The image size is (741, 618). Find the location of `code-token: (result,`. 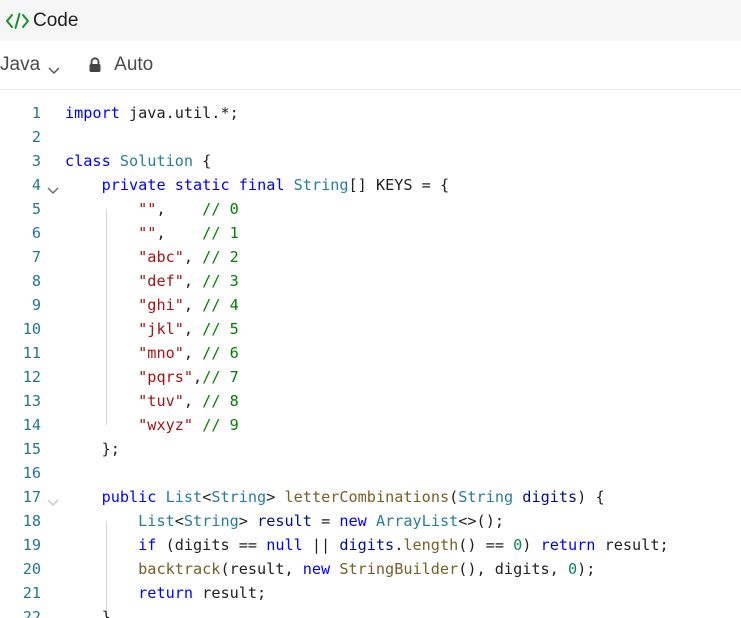

code-token: (result, is located at coordinates (261, 569).